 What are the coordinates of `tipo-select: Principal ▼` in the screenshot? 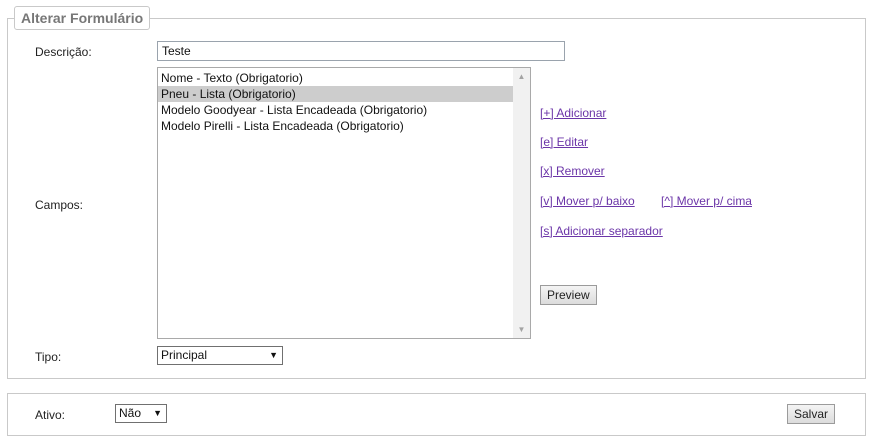 It's located at (220, 355).